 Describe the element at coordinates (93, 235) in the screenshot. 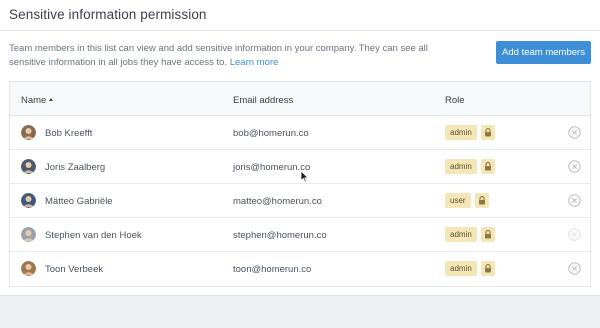

I see `member-name: Stephen van den Hoek` at that location.